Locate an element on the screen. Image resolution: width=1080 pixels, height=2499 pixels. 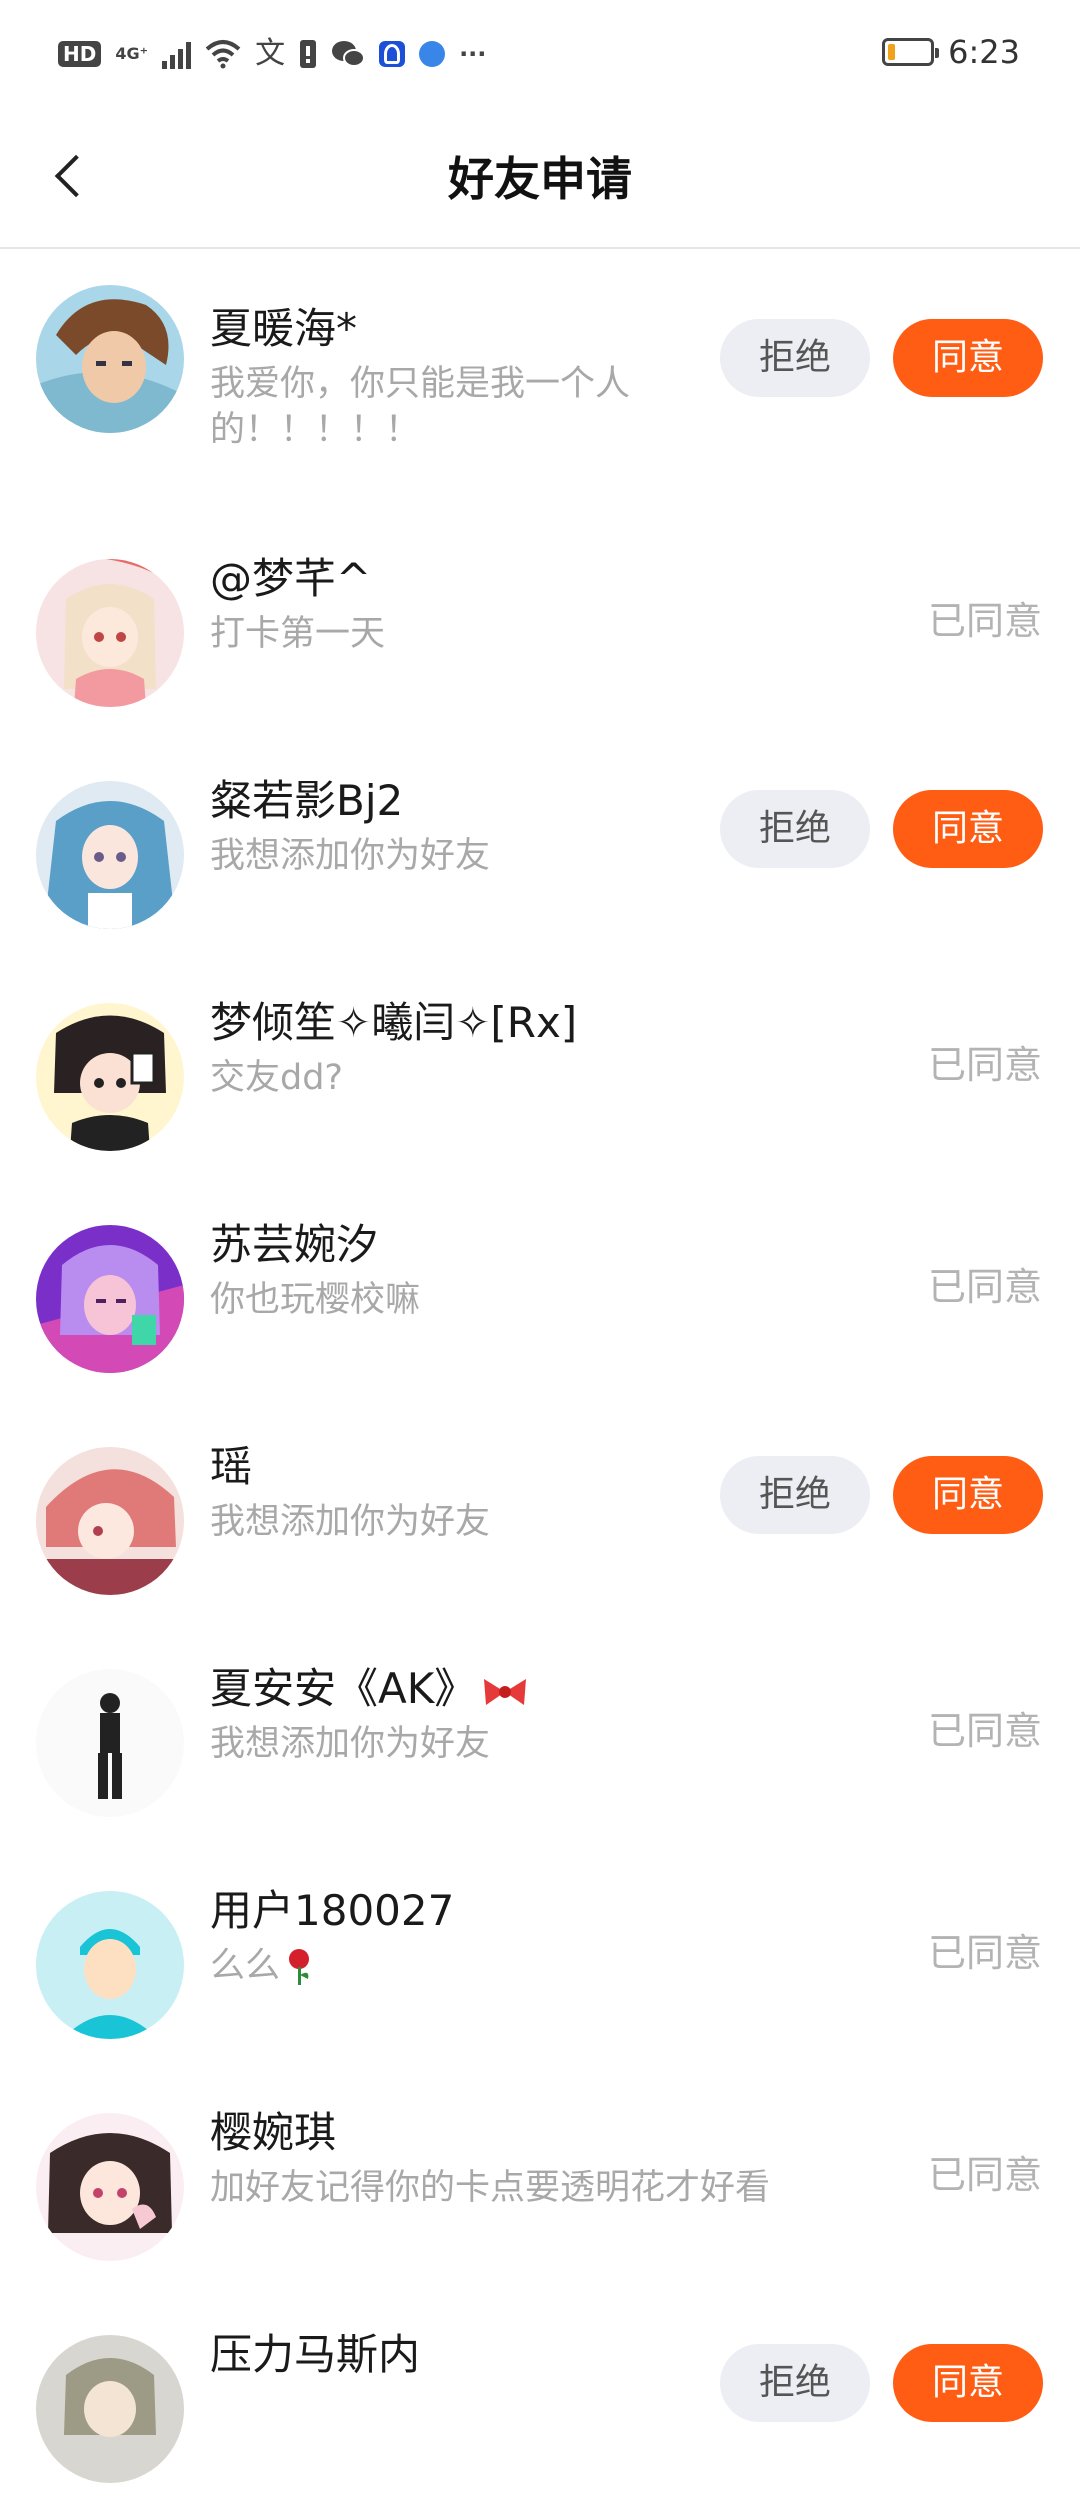
clock: 6:23 is located at coordinates (984, 52).